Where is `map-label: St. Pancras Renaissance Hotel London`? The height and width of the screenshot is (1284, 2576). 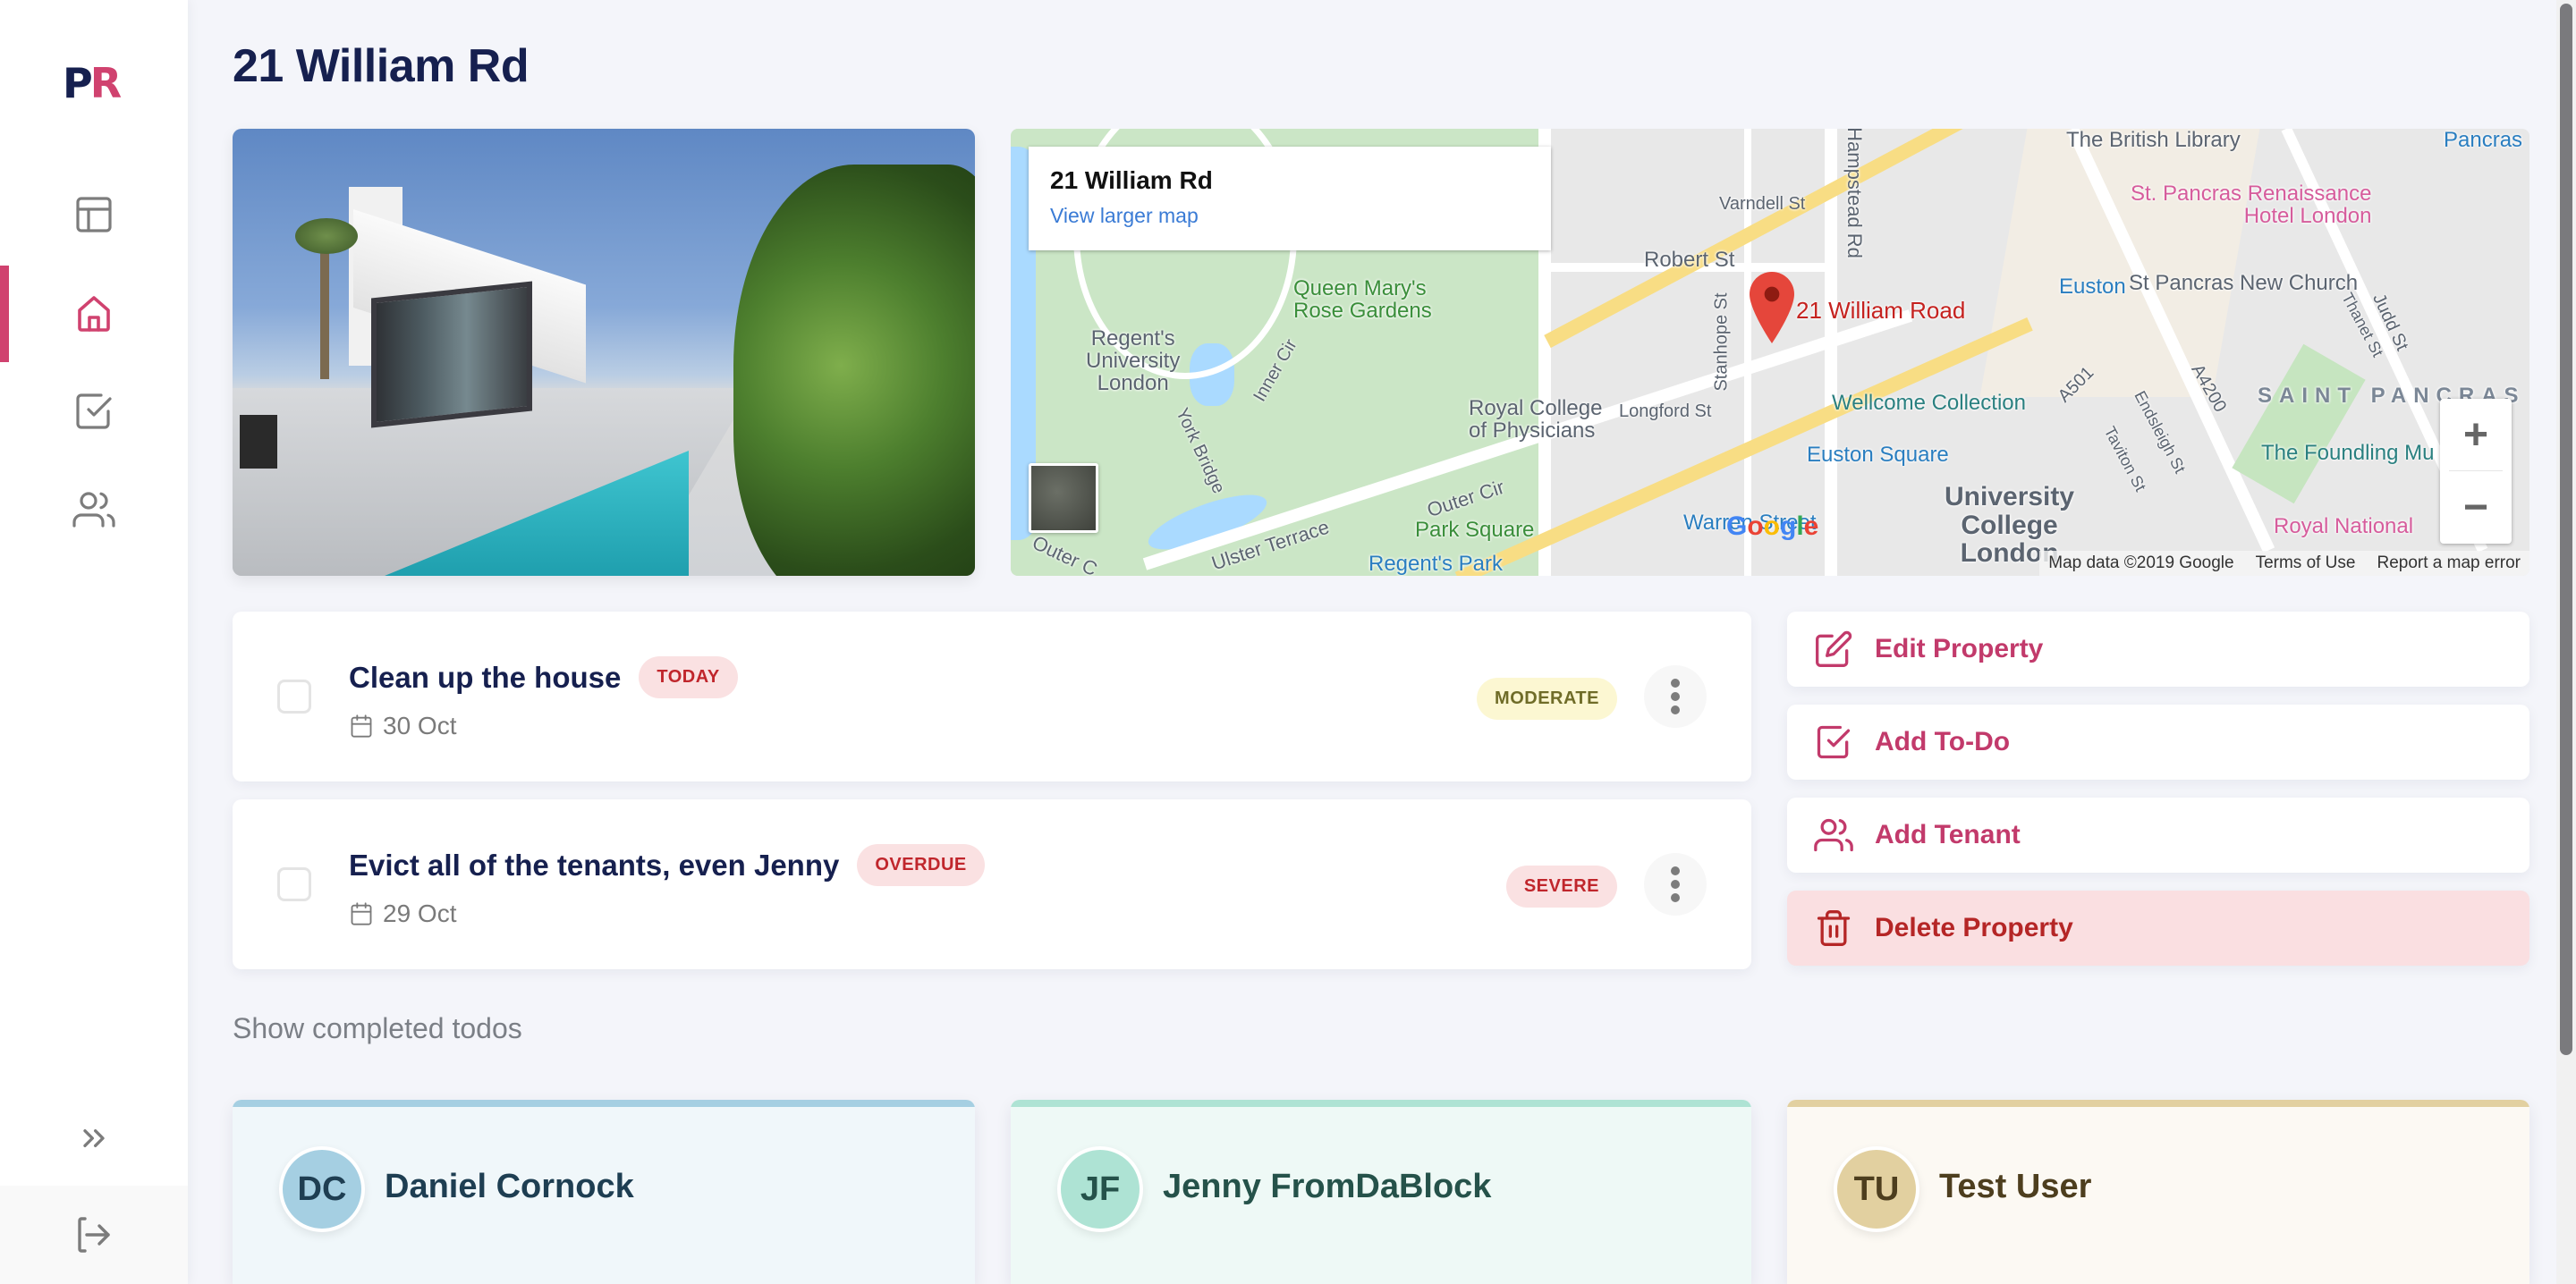 map-label: St. Pancras Renaissance Hotel London is located at coordinates (2251, 205).